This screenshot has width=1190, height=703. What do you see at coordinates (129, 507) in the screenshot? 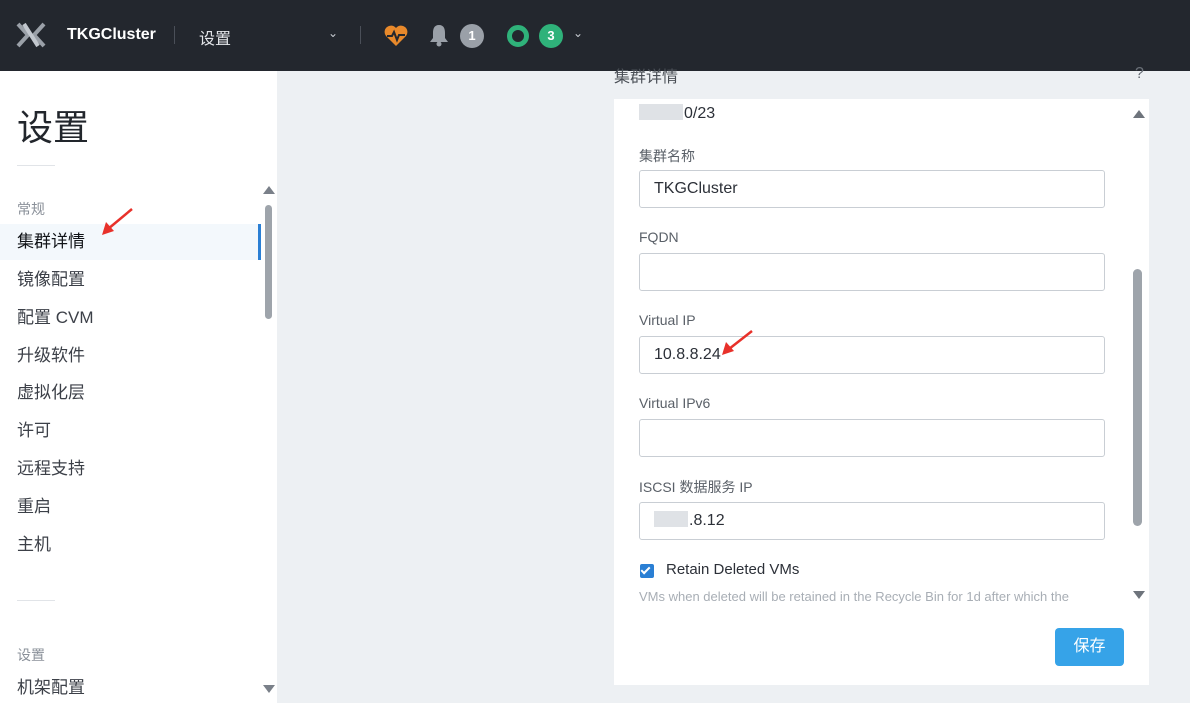
I see `sidebar-item-reboot: 重启` at bounding box center [129, 507].